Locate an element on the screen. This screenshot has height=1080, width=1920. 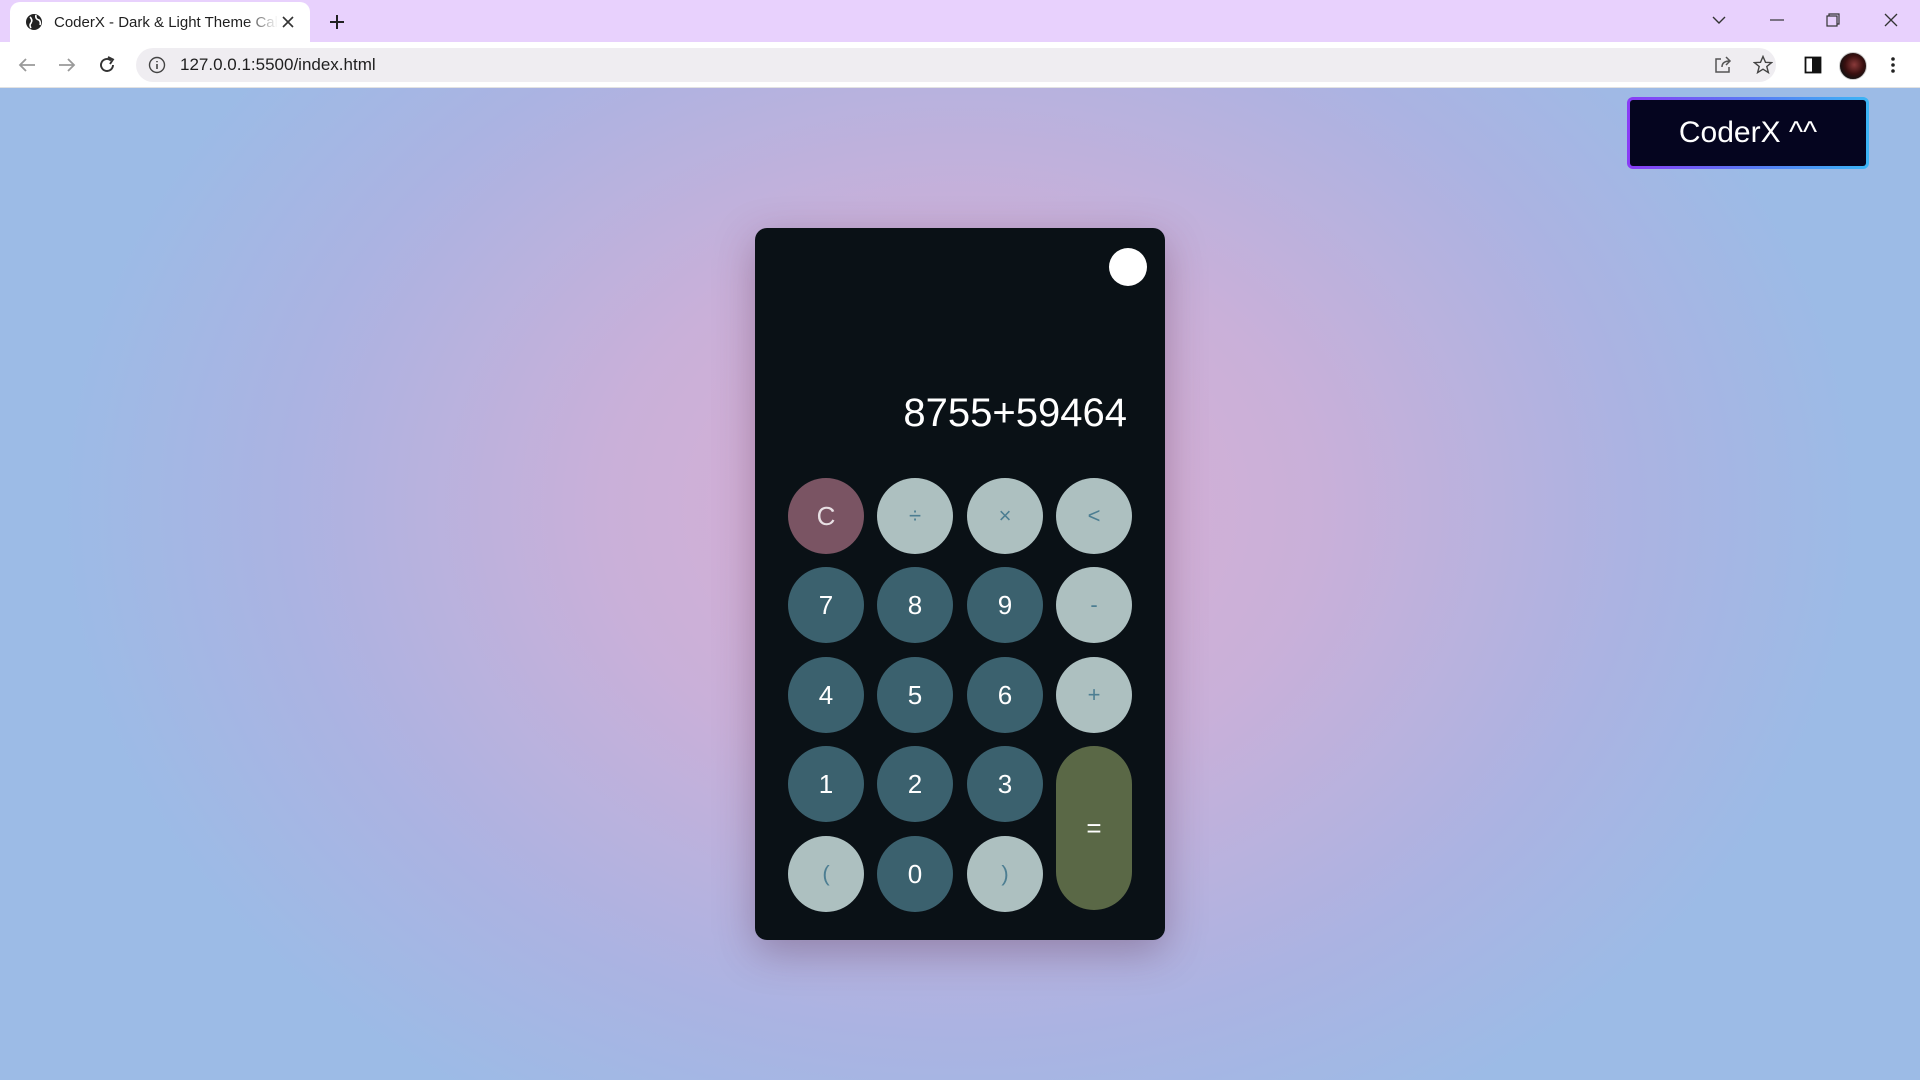
reload-icon is located at coordinates (107, 65).